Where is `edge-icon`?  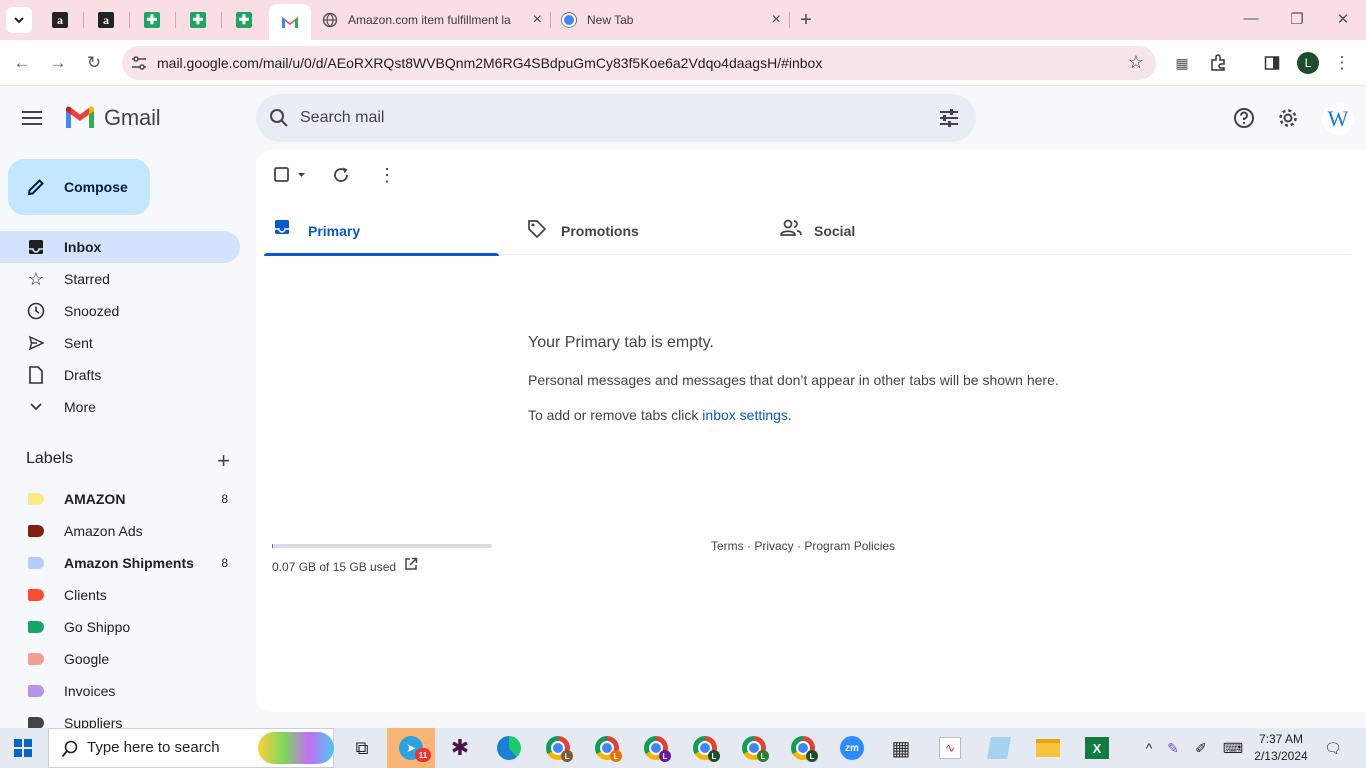 edge-icon is located at coordinates (509, 748).